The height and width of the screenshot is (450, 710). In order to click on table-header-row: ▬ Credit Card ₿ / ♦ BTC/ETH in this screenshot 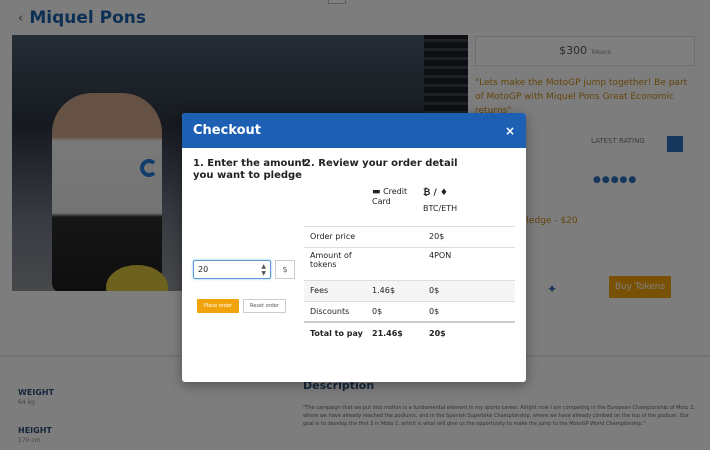, I will do `click(409, 204)`.